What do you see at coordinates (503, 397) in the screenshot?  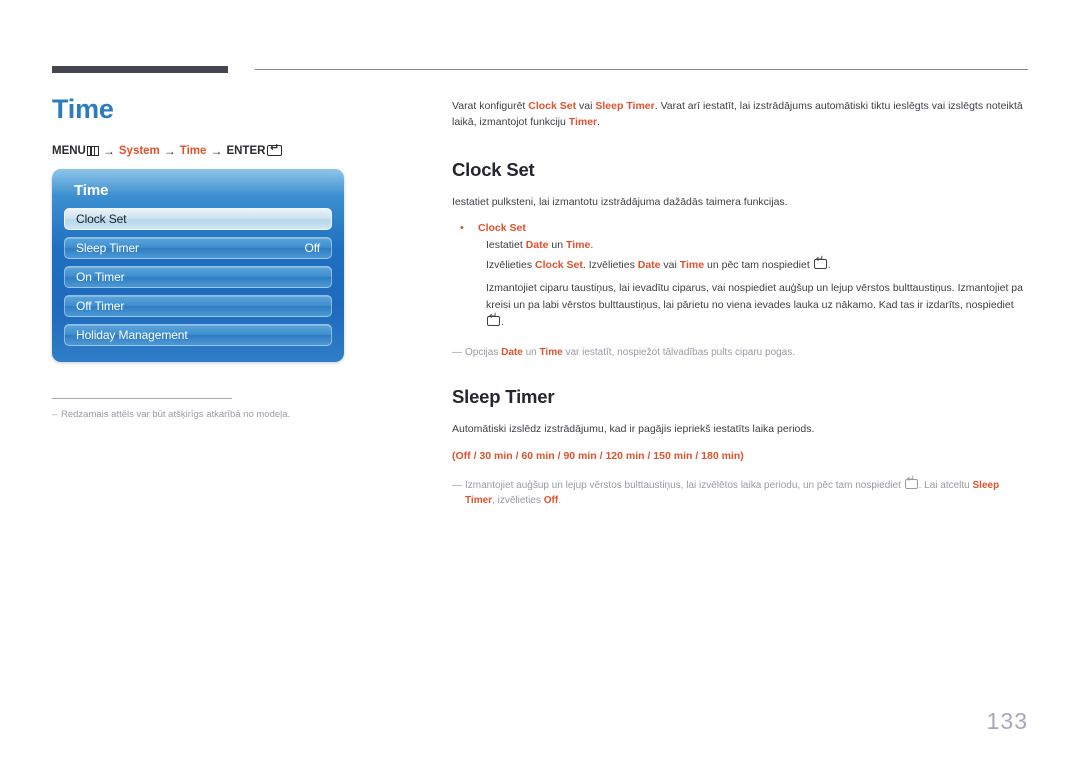 I see `section-heading-sleep-timer: Sleep Timer` at bounding box center [503, 397].